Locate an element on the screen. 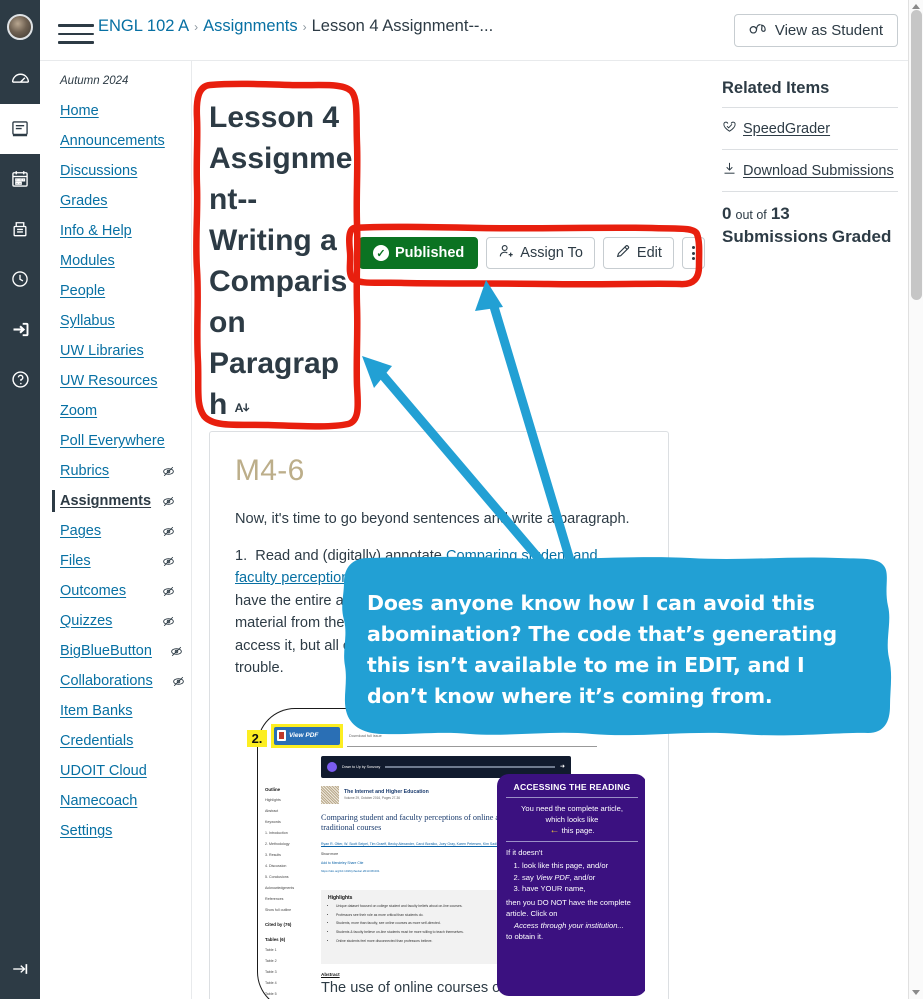  sidebar-item-label: UW Libraries is located at coordinates (102, 351).